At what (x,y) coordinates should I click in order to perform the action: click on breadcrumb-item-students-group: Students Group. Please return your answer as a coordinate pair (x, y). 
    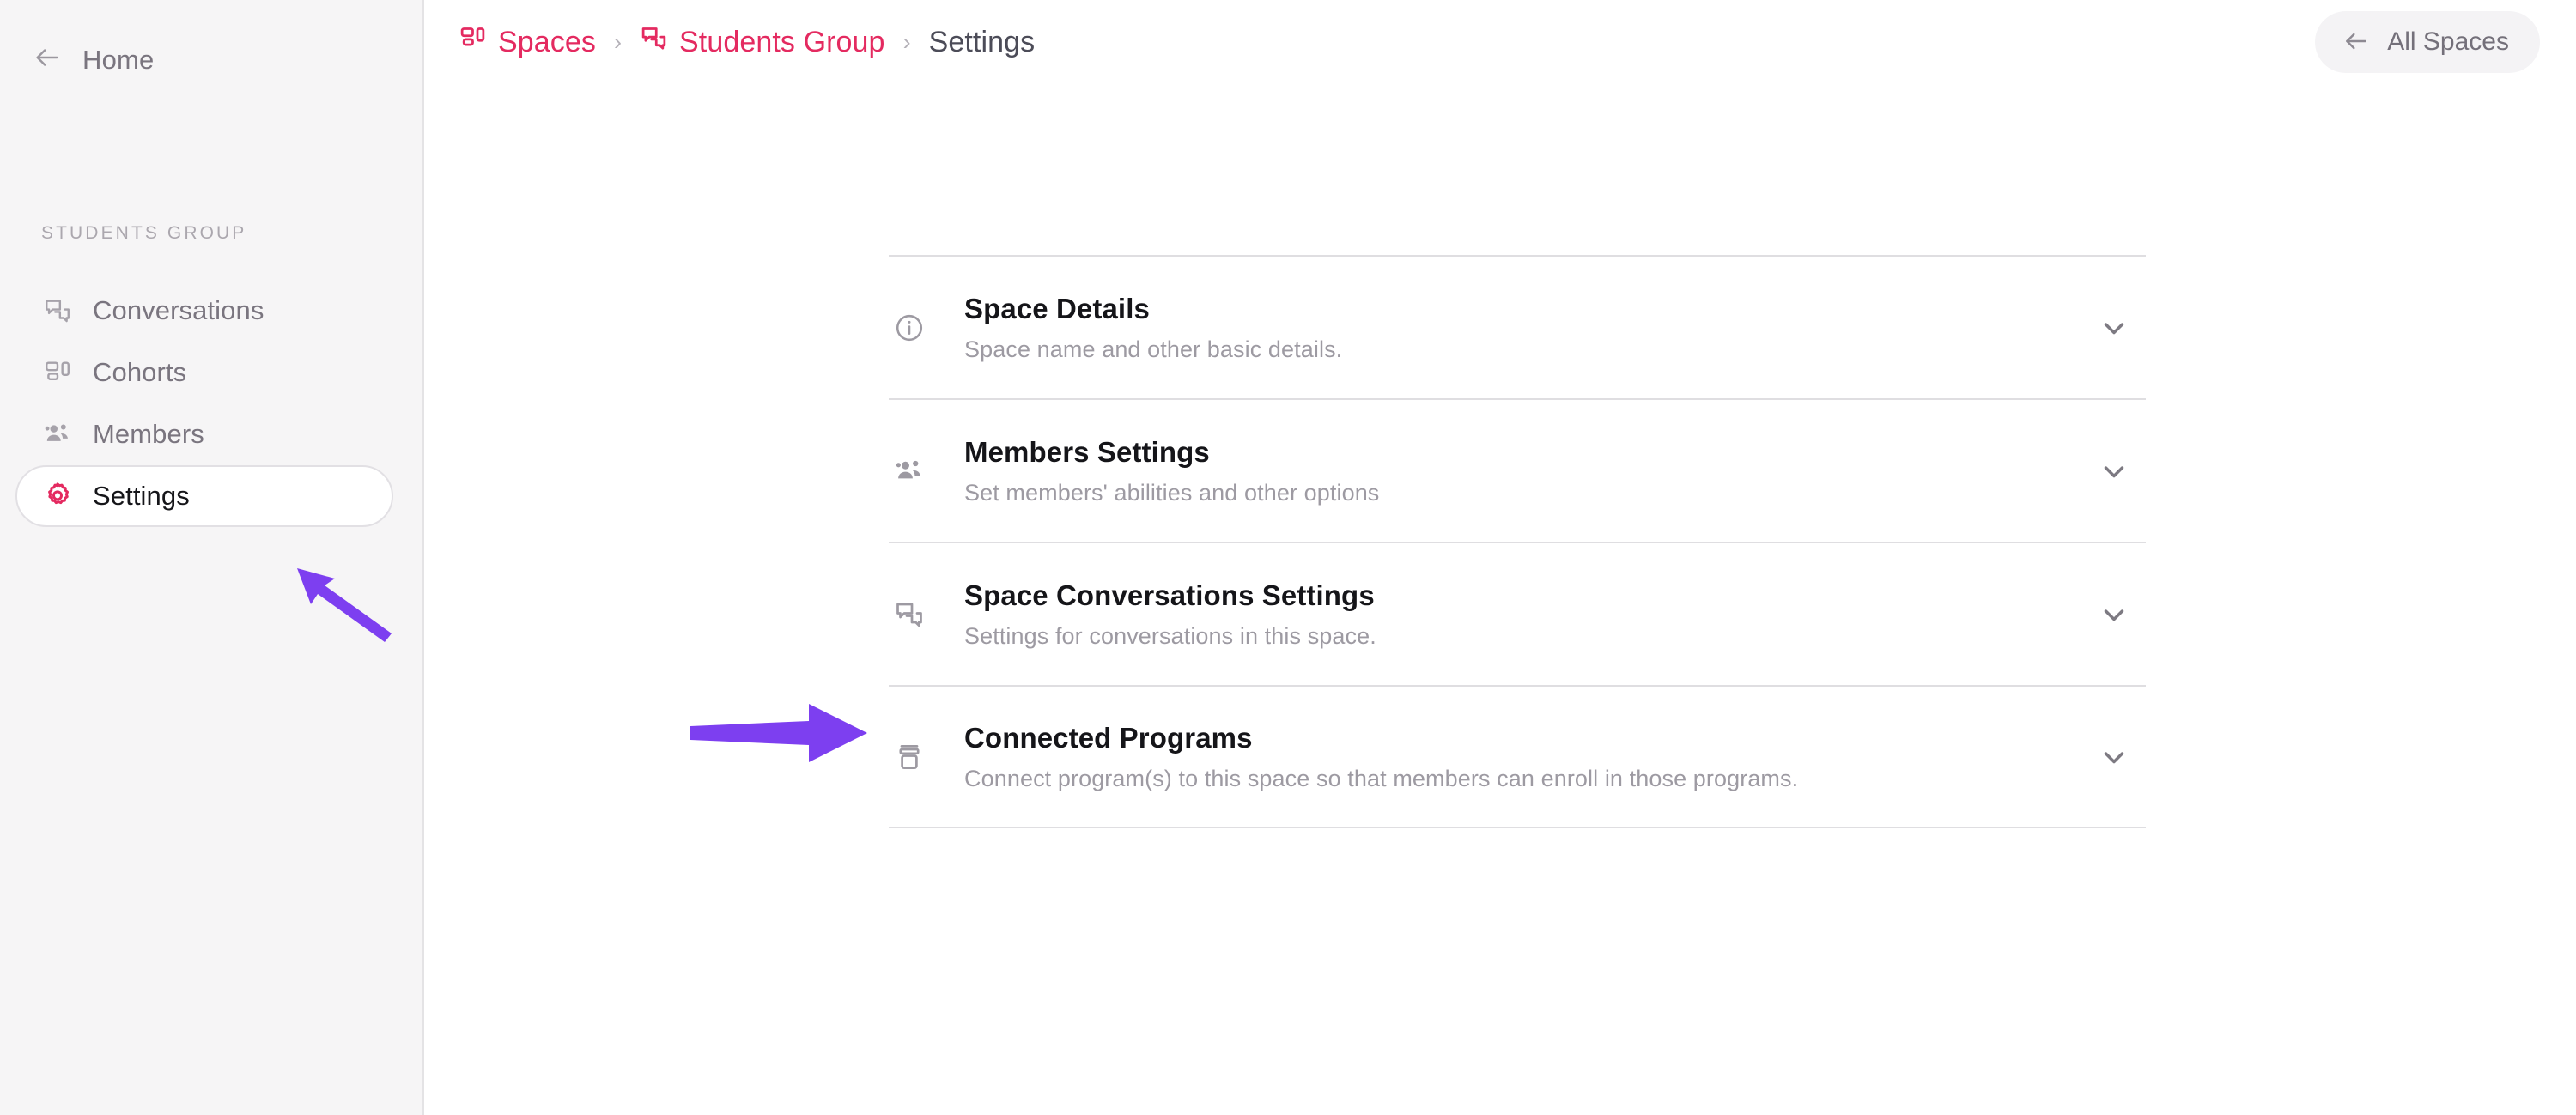
    Looking at the image, I should click on (762, 42).